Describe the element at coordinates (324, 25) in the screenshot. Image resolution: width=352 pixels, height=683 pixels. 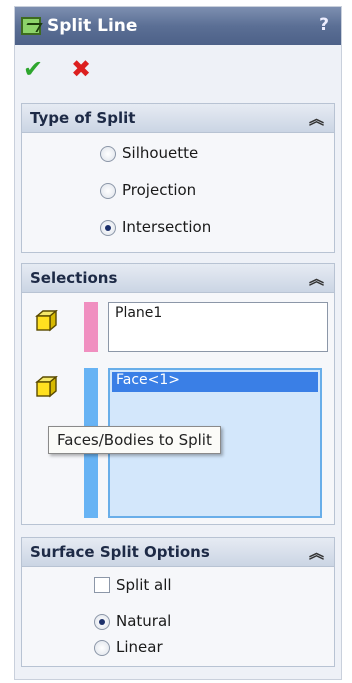
I see `help-button: ?` at that location.